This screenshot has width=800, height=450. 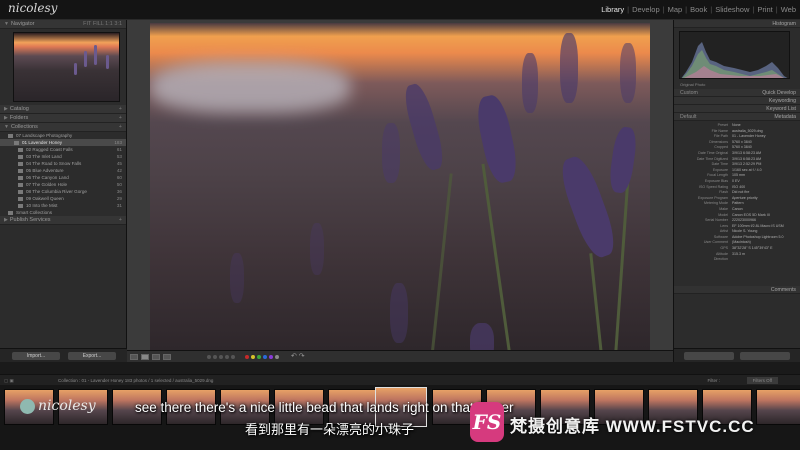 I want to click on collection-item: 08 The Columbia River Gorge 36, so click(x=63, y=191).